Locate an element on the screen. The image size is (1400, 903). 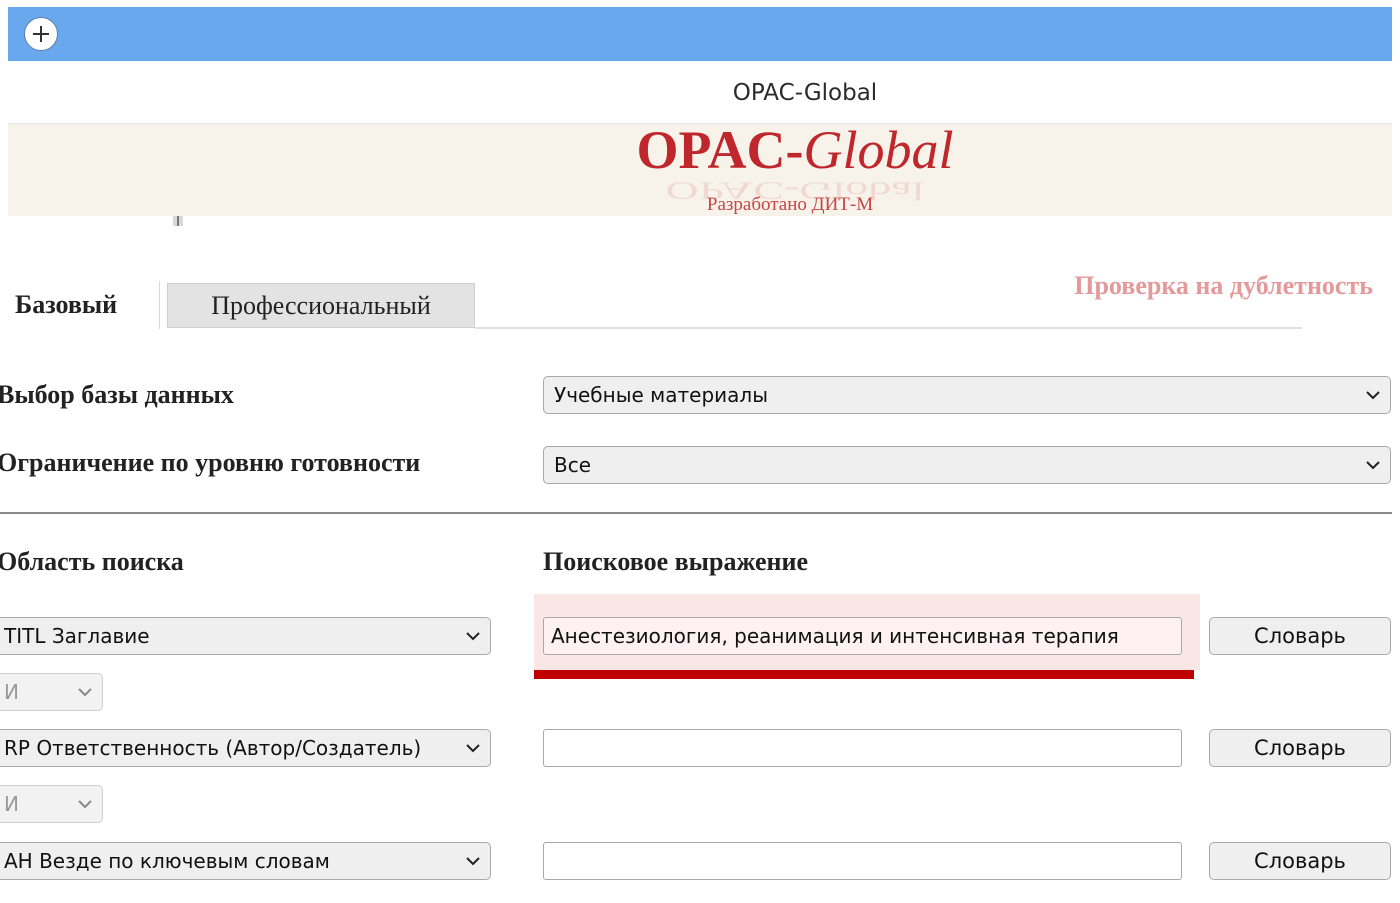
search-field-value: RP Ответственность (Автор/Создатель) is located at coordinates (213, 748).